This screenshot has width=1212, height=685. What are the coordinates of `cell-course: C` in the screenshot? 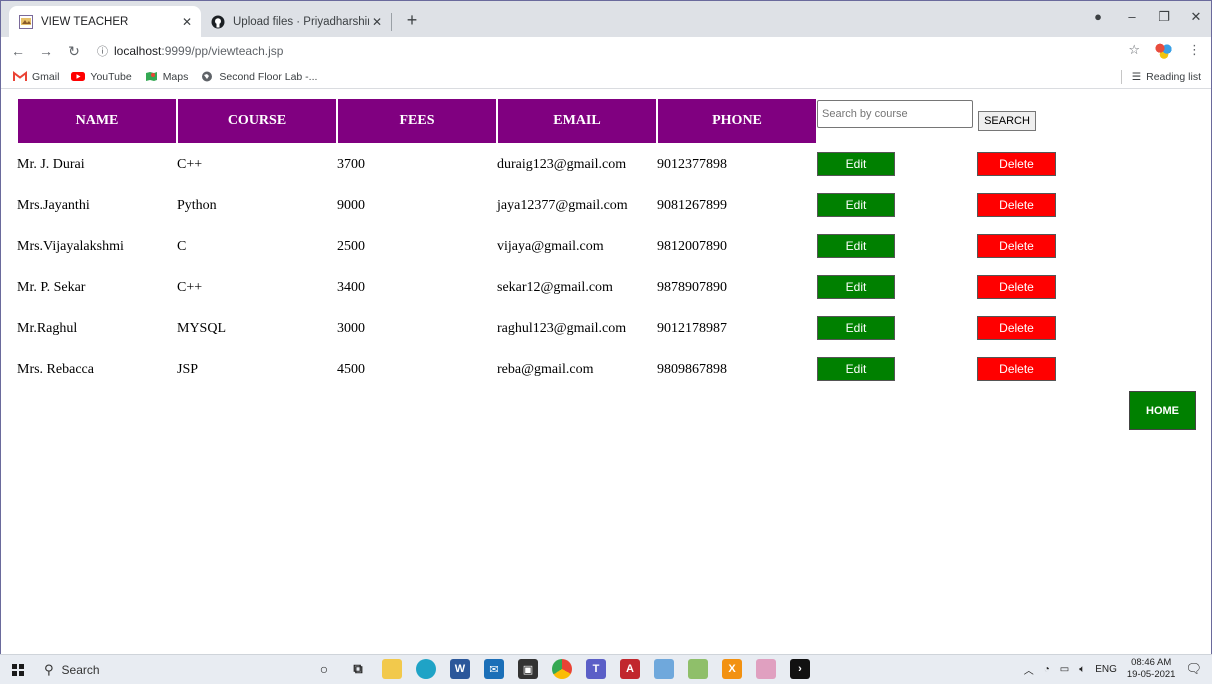 It's located at (182, 246).